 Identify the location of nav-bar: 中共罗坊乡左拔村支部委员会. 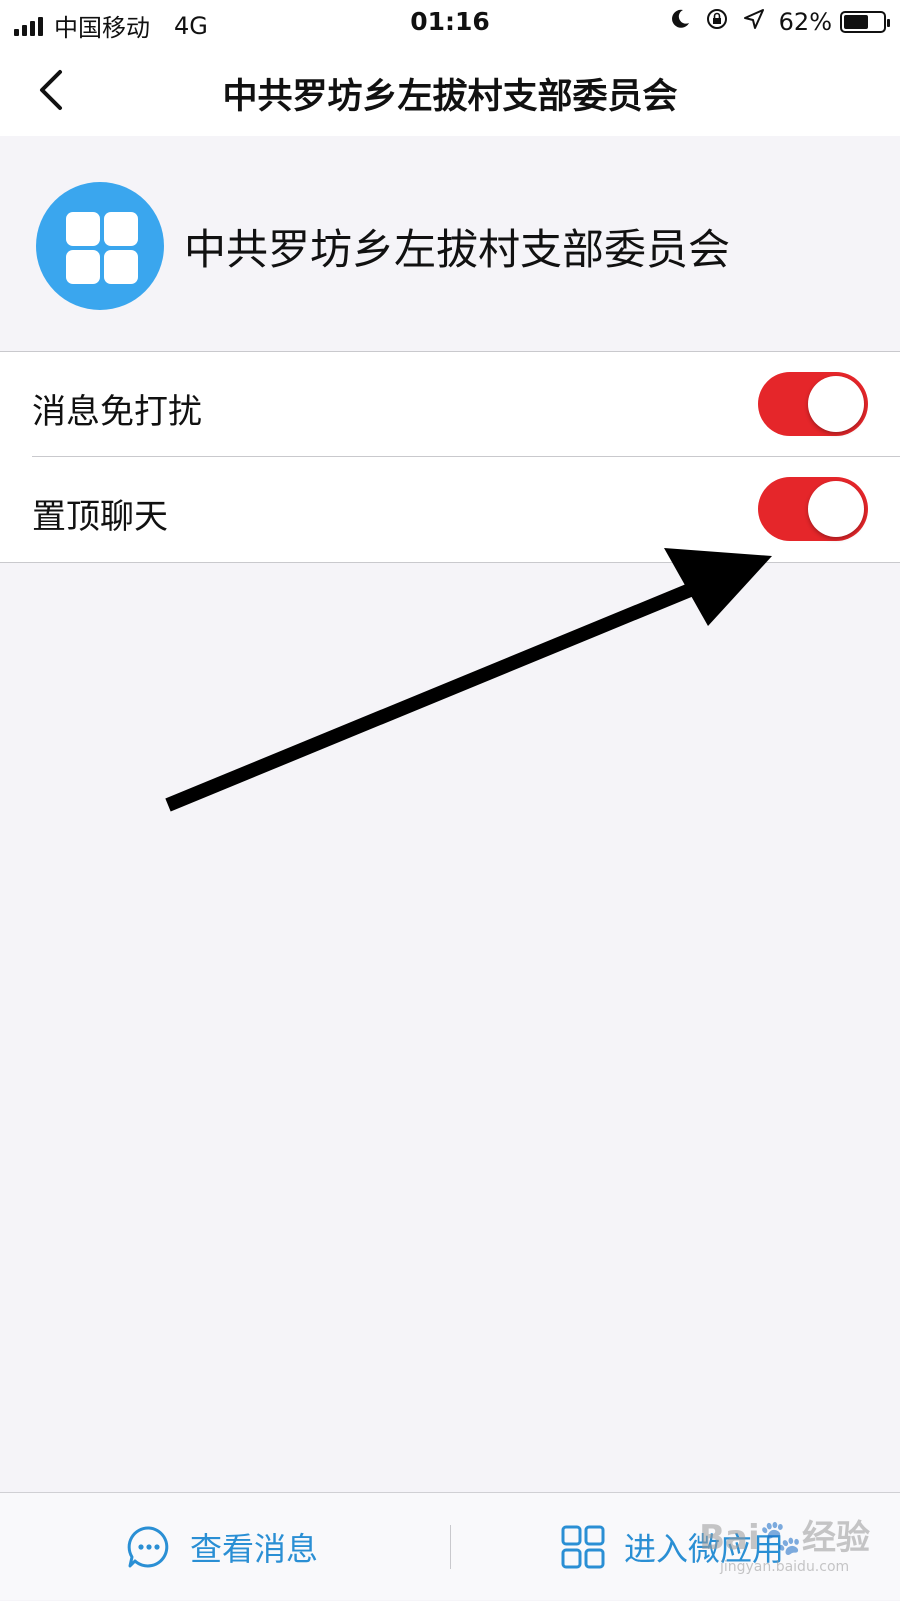
(450, 90).